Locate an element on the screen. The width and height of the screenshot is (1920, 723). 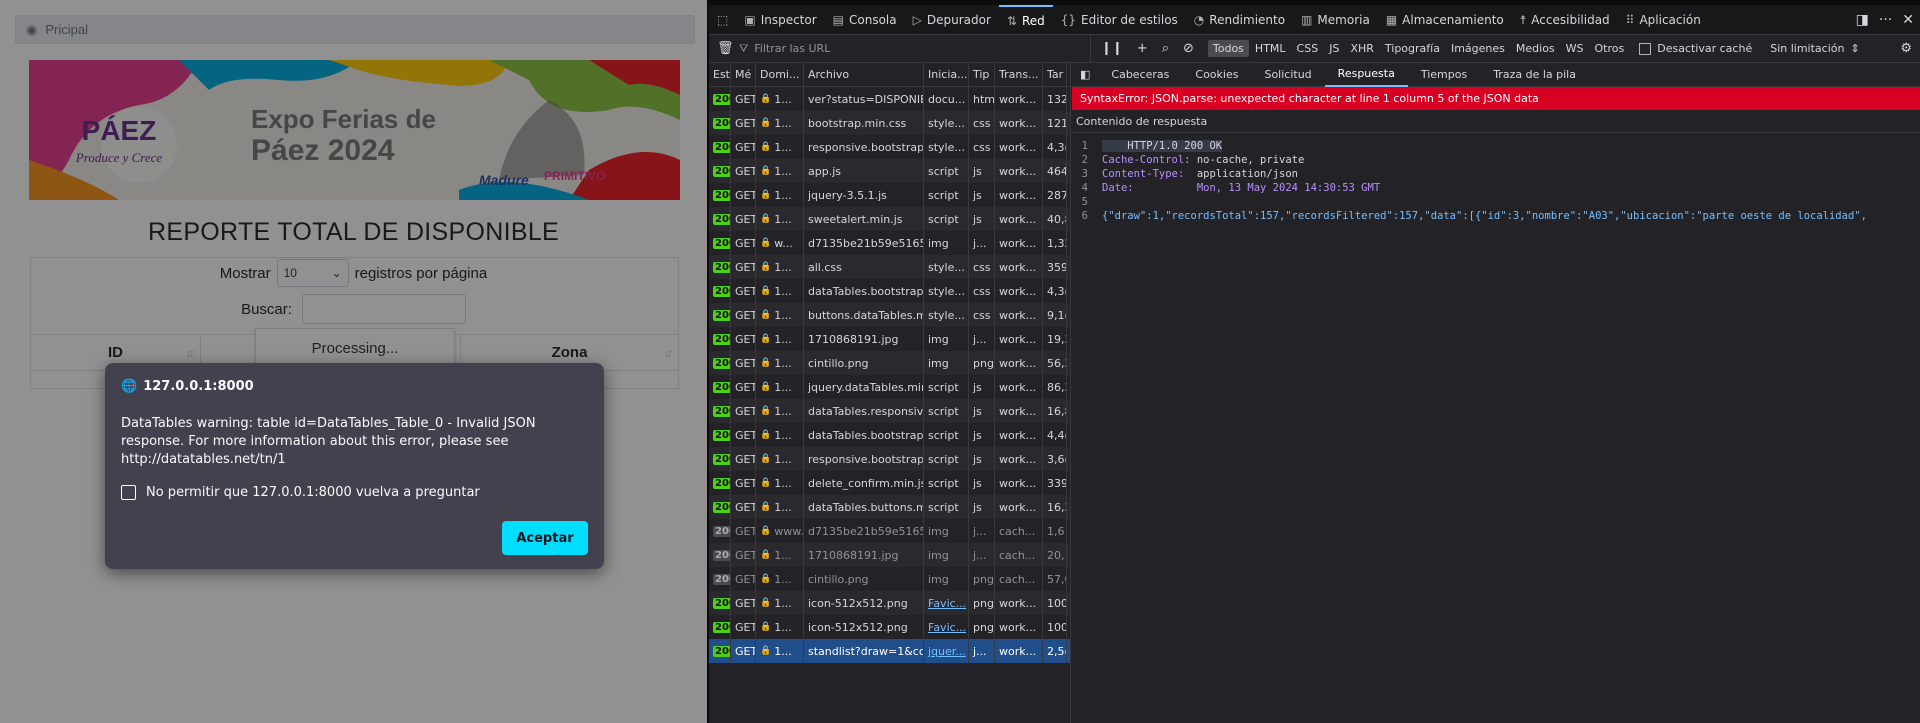
tab-response: Respuesta is located at coordinates (1366, 75).